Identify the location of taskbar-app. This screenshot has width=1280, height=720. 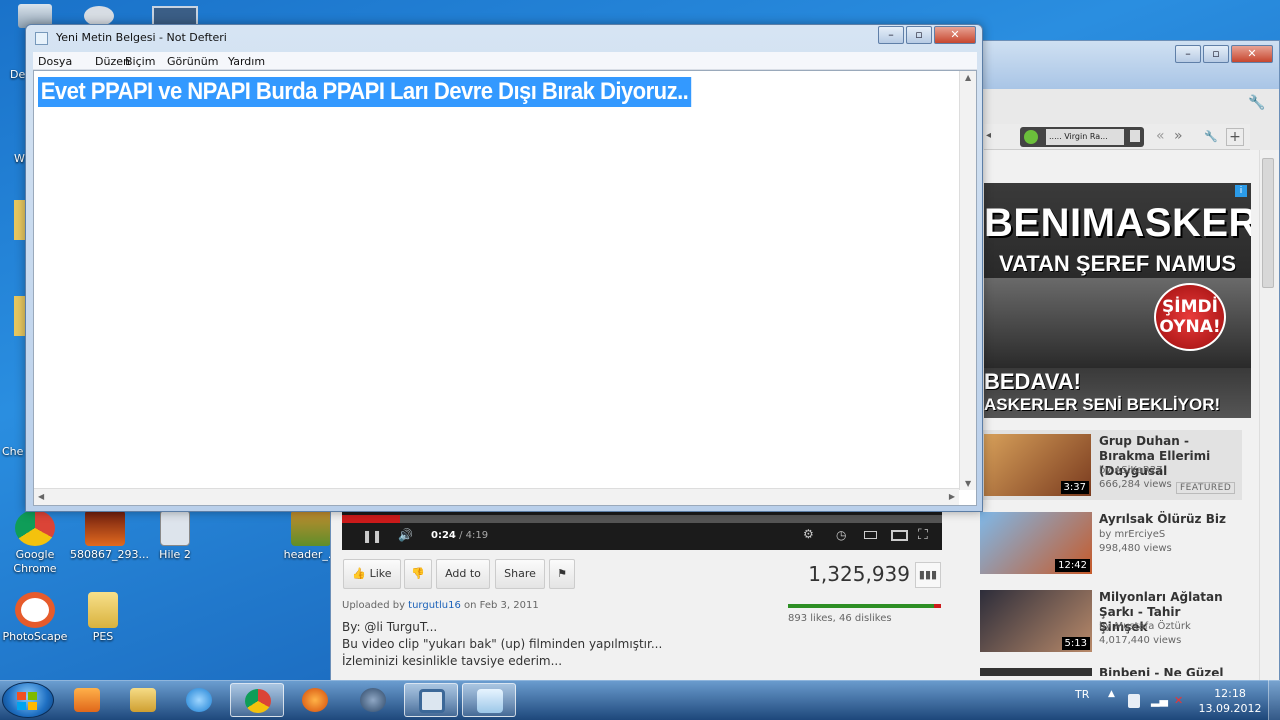
(373, 700).